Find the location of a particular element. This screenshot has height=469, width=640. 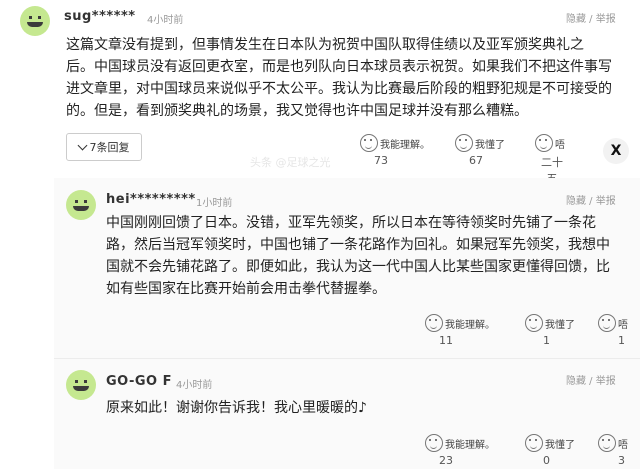

replies-count-label: 7条回复 is located at coordinates (109, 147).